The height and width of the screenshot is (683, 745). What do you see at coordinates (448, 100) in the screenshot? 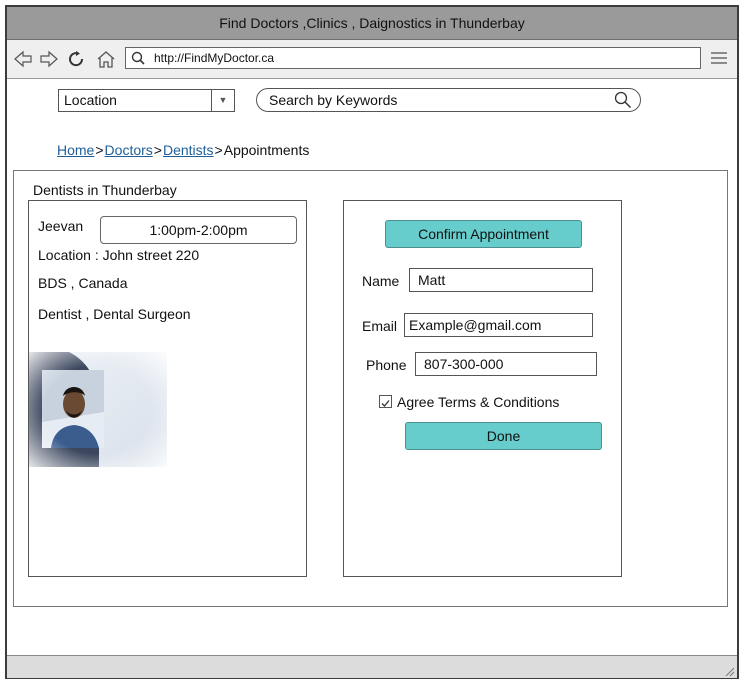
I see `keyword-search-input: Search by Keywords` at bounding box center [448, 100].